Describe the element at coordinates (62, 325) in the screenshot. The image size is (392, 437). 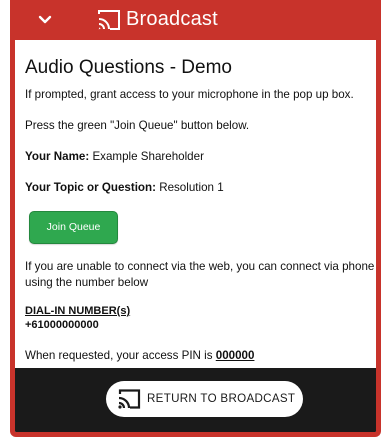
I see `dial-in-number: +61000000000` at that location.